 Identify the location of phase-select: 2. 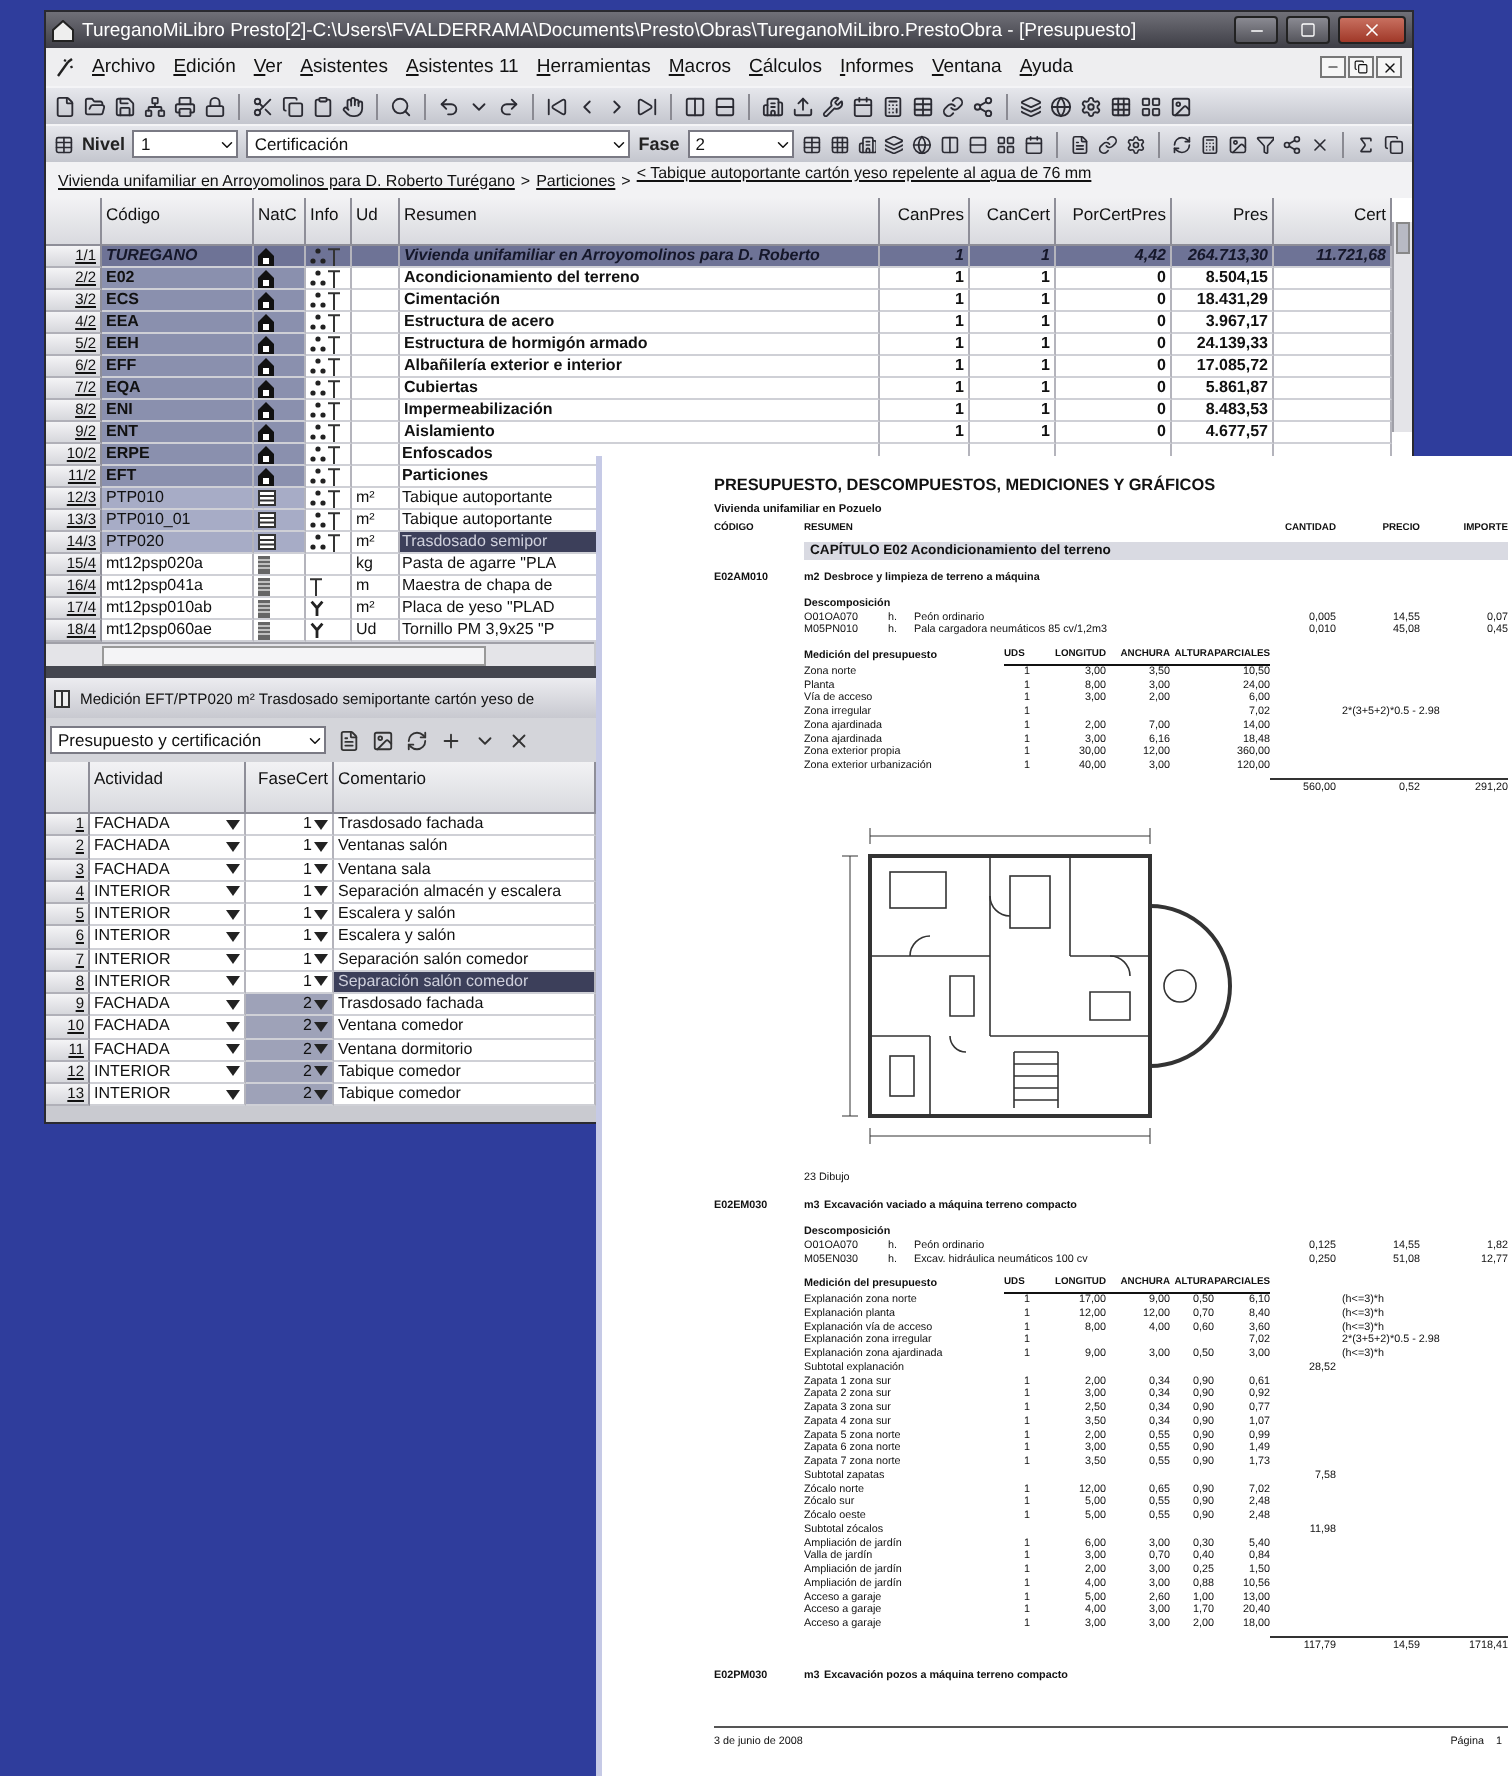
(740, 144).